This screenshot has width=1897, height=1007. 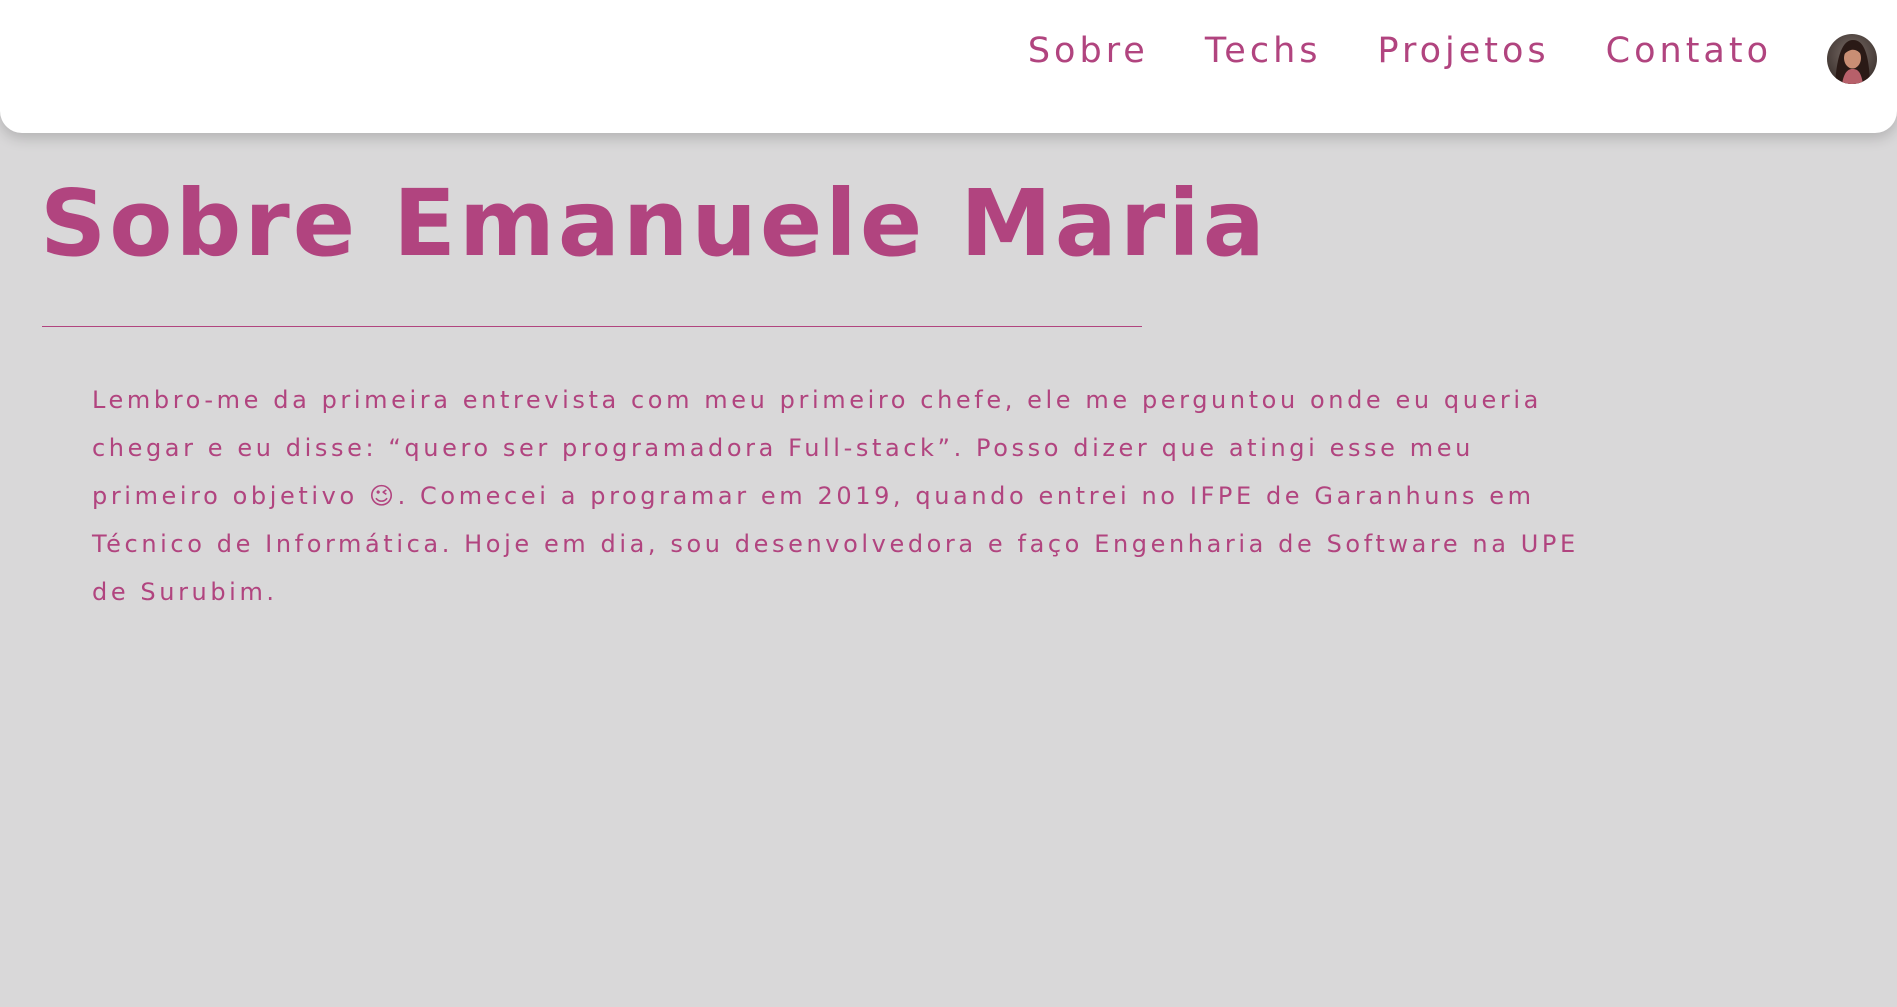 What do you see at coordinates (948, 66) in the screenshot?
I see `top-navigation-bar: Sobre Techs Projetos Contato` at bounding box center [948, 66].